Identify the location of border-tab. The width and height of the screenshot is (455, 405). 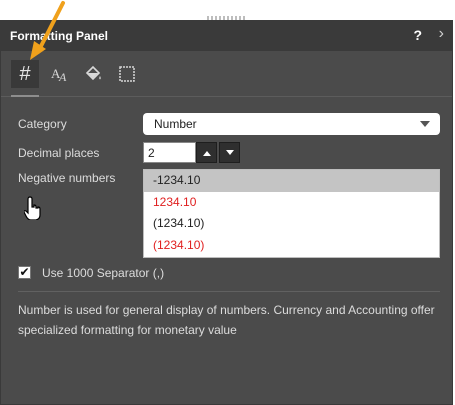
(127, 74).